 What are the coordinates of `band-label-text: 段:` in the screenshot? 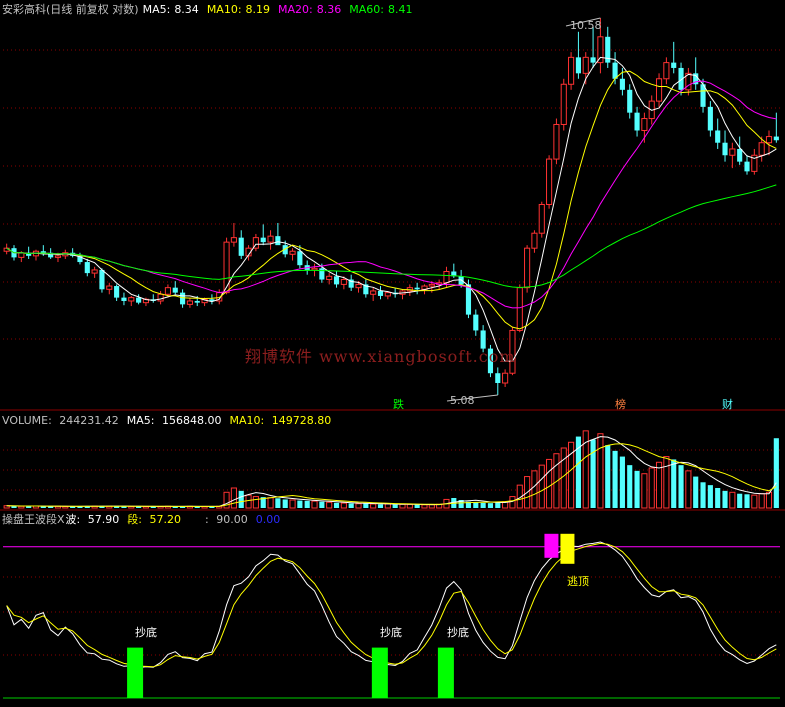 It's located at (134, 519).